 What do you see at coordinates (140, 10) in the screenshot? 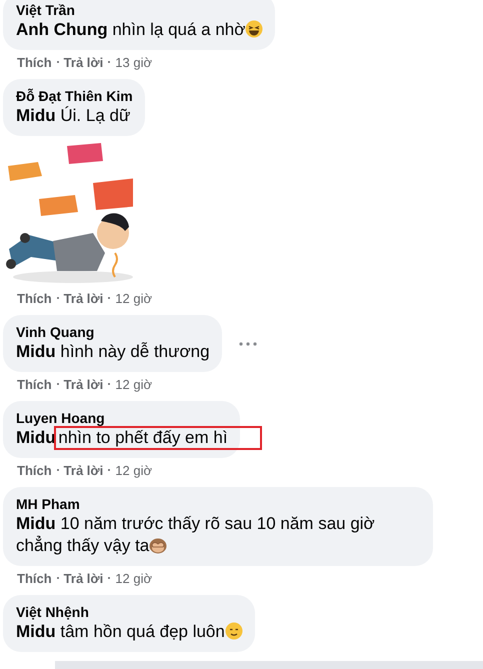
I see `author-name: Việt Trần` at bounding box center [140, 10].